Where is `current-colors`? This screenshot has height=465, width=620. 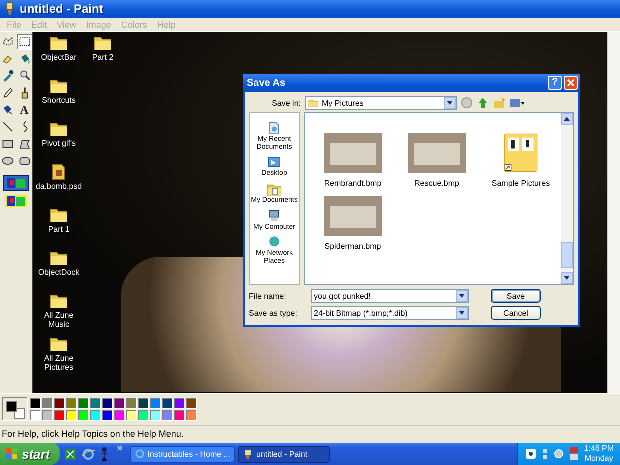 current-colors is located at coordinates (15, 409).